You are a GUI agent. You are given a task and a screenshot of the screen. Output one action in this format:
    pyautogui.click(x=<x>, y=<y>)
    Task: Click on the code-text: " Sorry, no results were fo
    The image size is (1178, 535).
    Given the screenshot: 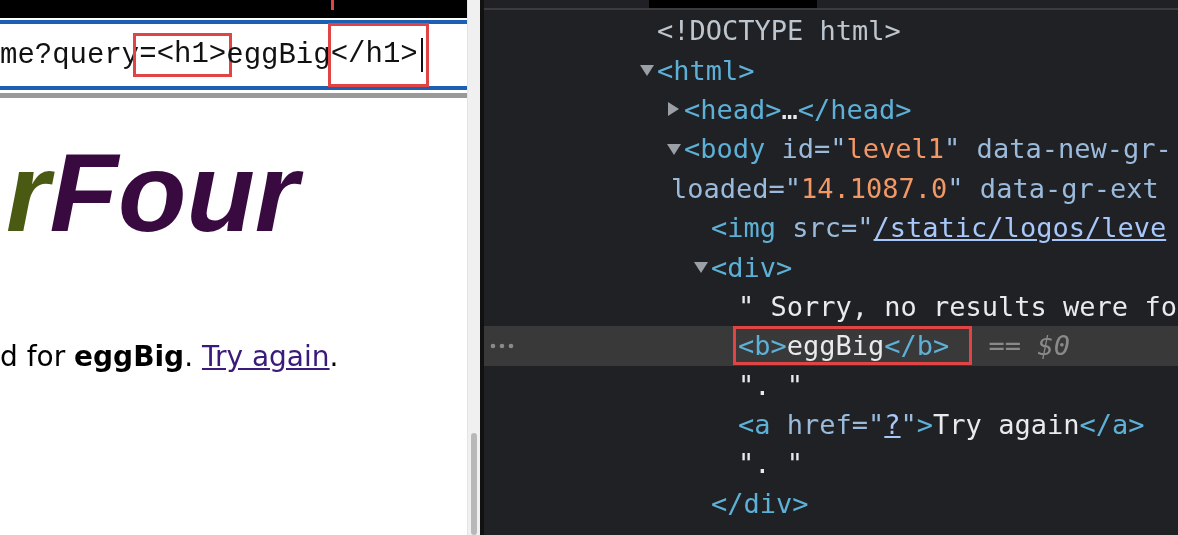 What is the action you would take?
    pyautogui.click(x=957, y=306)
    